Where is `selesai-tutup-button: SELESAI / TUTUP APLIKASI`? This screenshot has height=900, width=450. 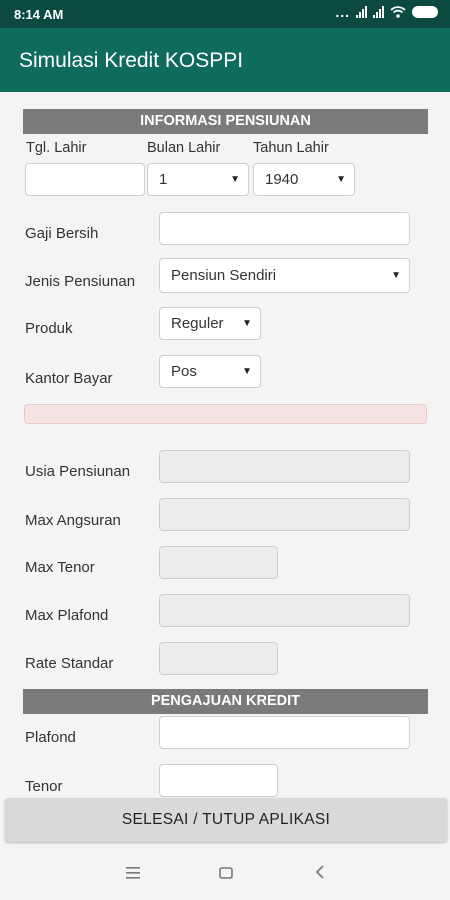
selesai-tutup-button: SELESAI / TUTUP APLIKASI is located at coordinates (226, 820).